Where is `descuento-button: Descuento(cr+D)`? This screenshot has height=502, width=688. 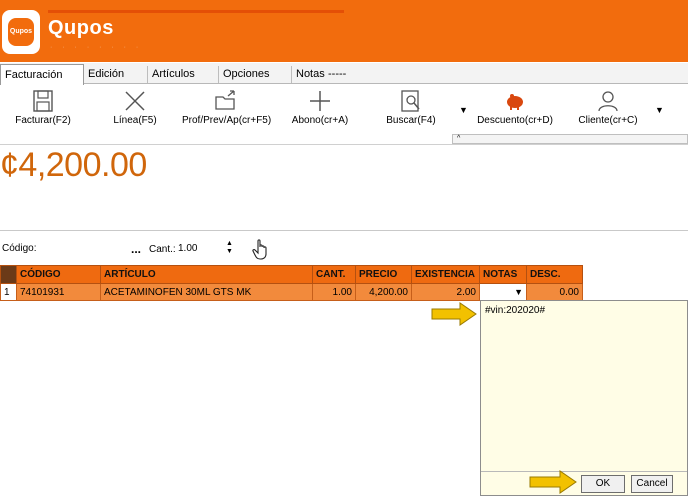 descuento-button: Descuento(cr+D) is located at coordinates (515, 108).